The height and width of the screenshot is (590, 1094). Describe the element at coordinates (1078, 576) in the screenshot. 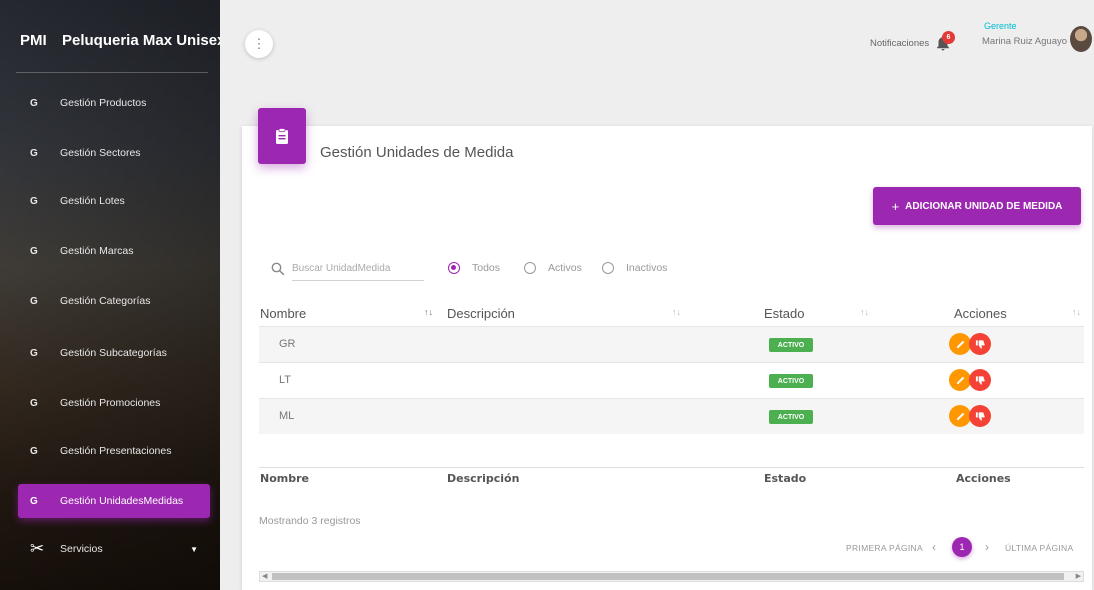

I see `scroll-right-icon: ▶` at that location.